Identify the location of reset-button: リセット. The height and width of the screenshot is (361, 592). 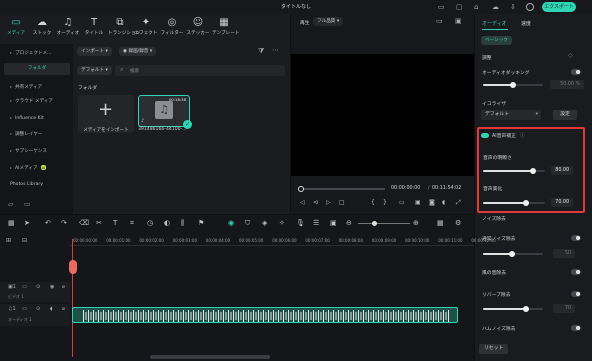
(494, 349).